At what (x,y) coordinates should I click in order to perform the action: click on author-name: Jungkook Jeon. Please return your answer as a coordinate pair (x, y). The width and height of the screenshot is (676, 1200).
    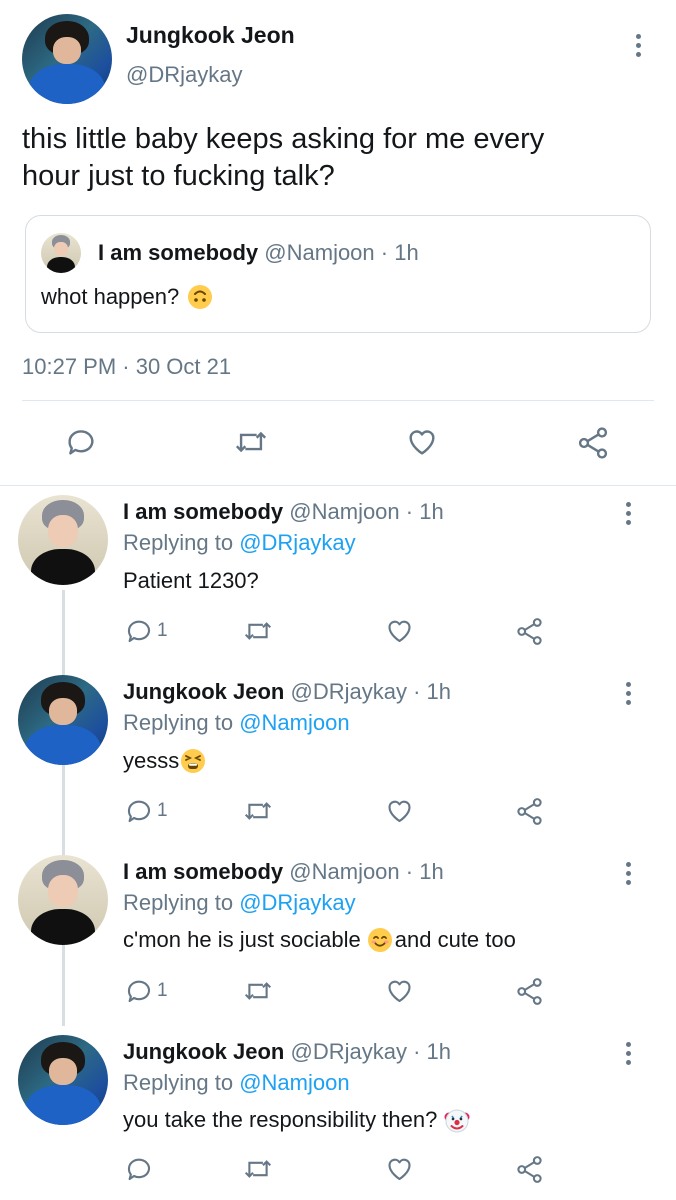
    Looking at the image, I should click on (210, 35).